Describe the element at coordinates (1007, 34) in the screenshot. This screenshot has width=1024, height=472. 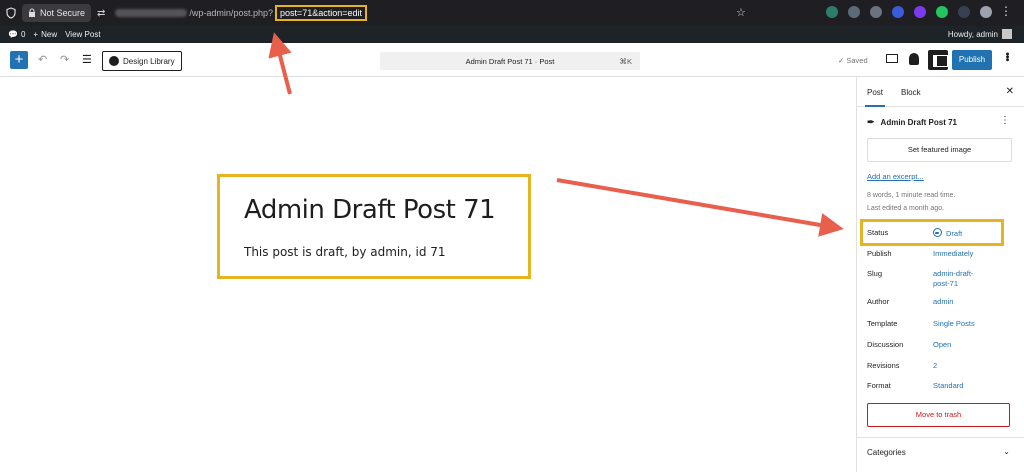
I see `avatar` at that location.